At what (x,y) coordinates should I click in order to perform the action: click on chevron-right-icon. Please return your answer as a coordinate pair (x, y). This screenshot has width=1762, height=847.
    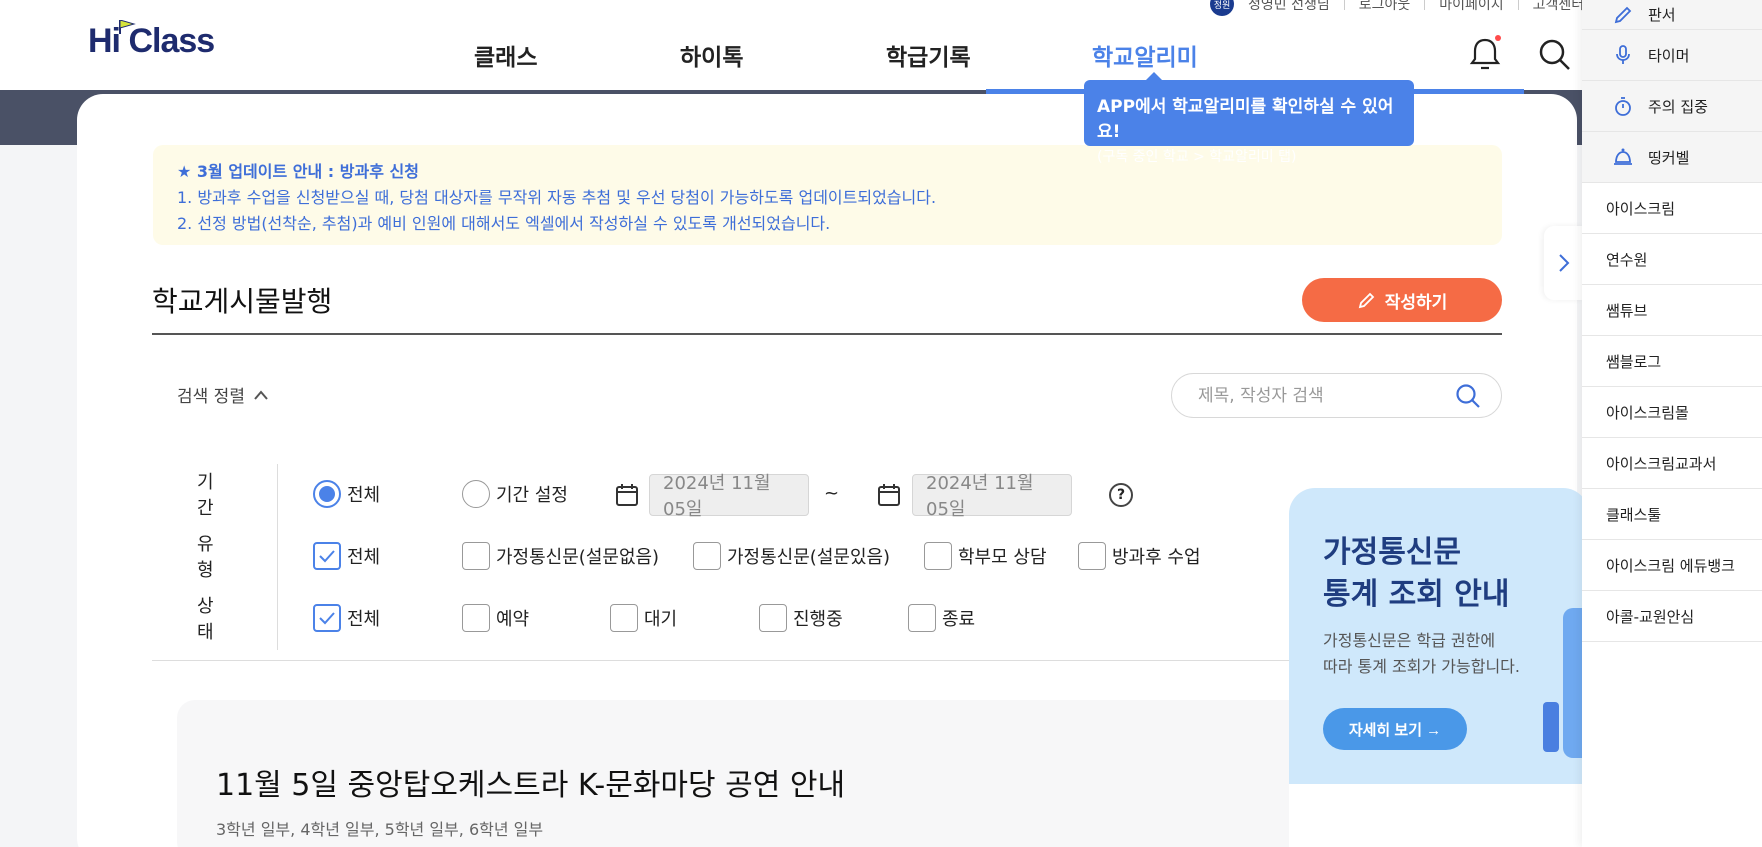
    Looking at the image, I should click on (1564, 263).